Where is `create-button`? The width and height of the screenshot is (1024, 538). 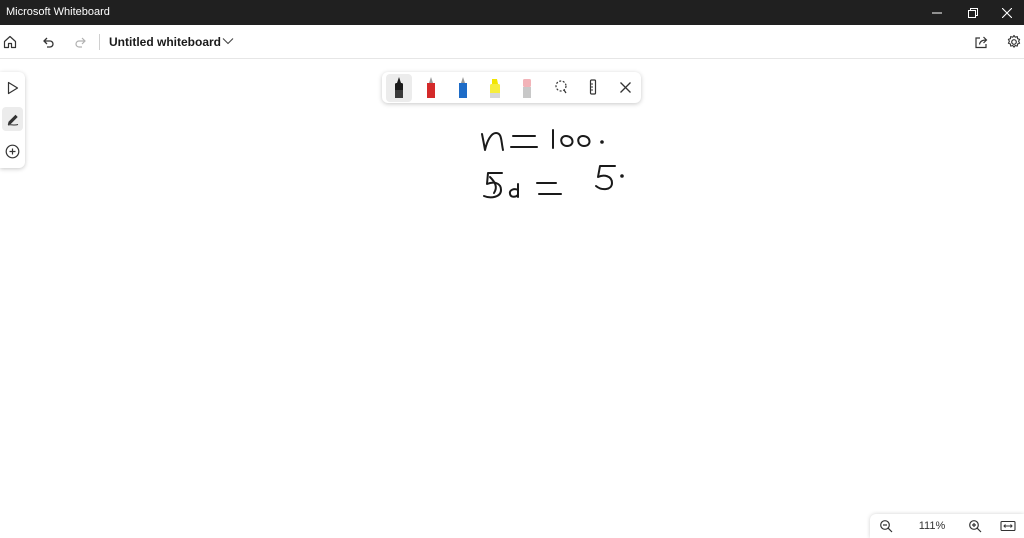
create-button is located at coordinates (12, 151).